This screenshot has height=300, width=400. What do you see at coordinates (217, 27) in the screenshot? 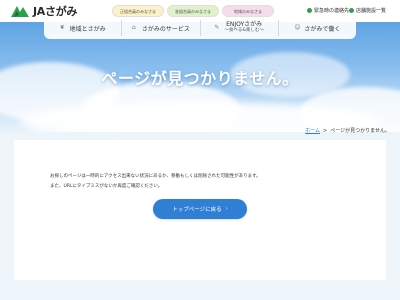
I see `utensils-icon: ✎` at bounding box center [217, 27].